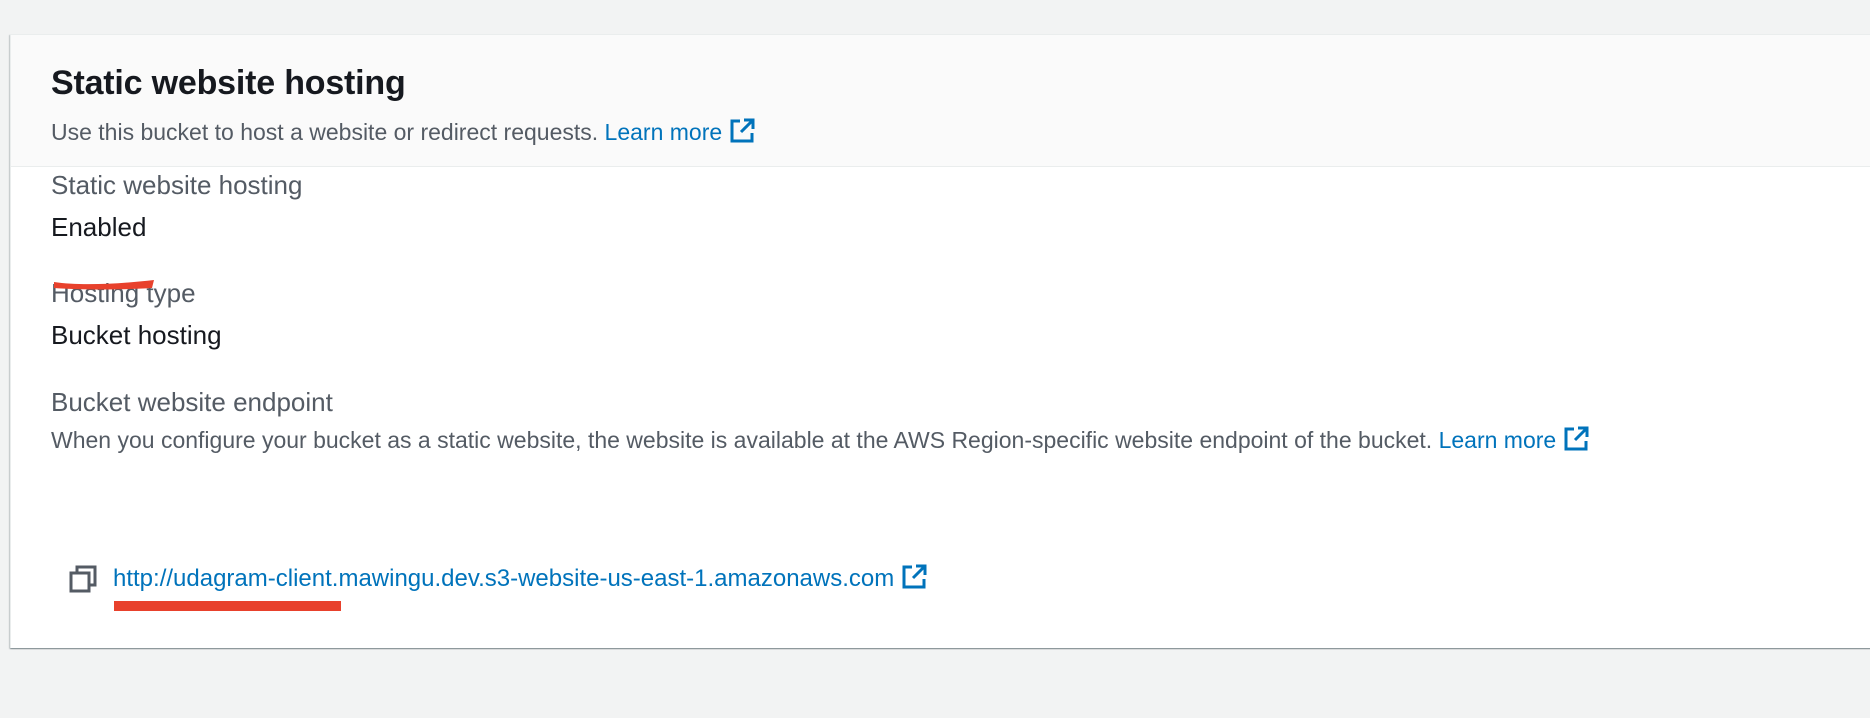 This screenshot has width=1870, height=718. Describe the element at coordinates (136, 335) in the screenshot. I see `hosting-type-value: Bucket hosting` at that location.